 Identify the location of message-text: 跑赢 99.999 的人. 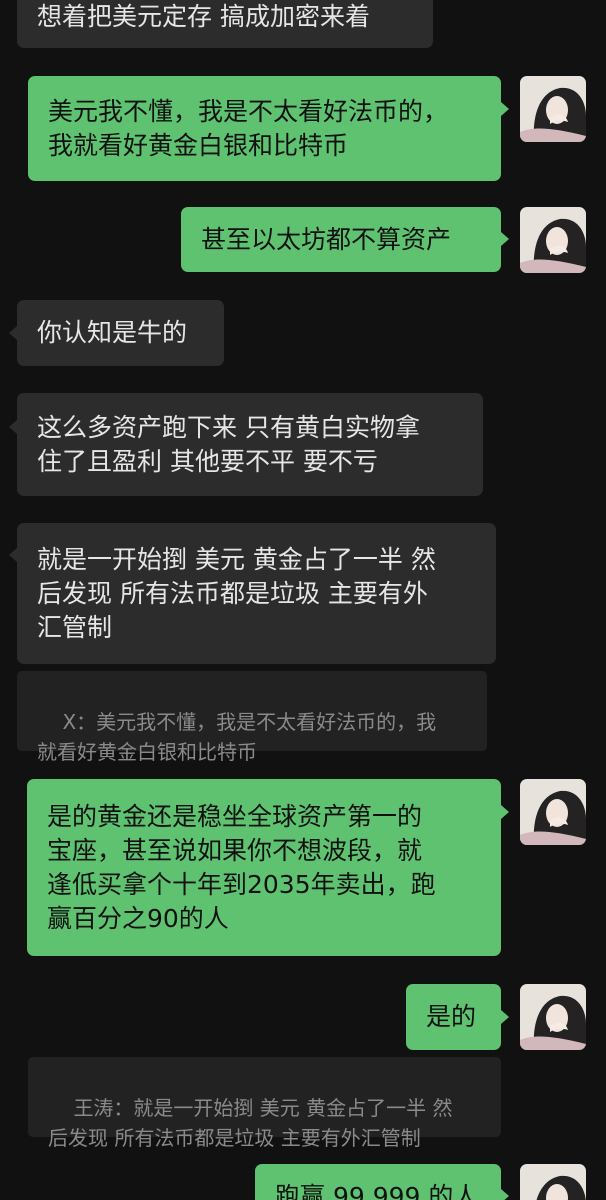
(377, 1191).